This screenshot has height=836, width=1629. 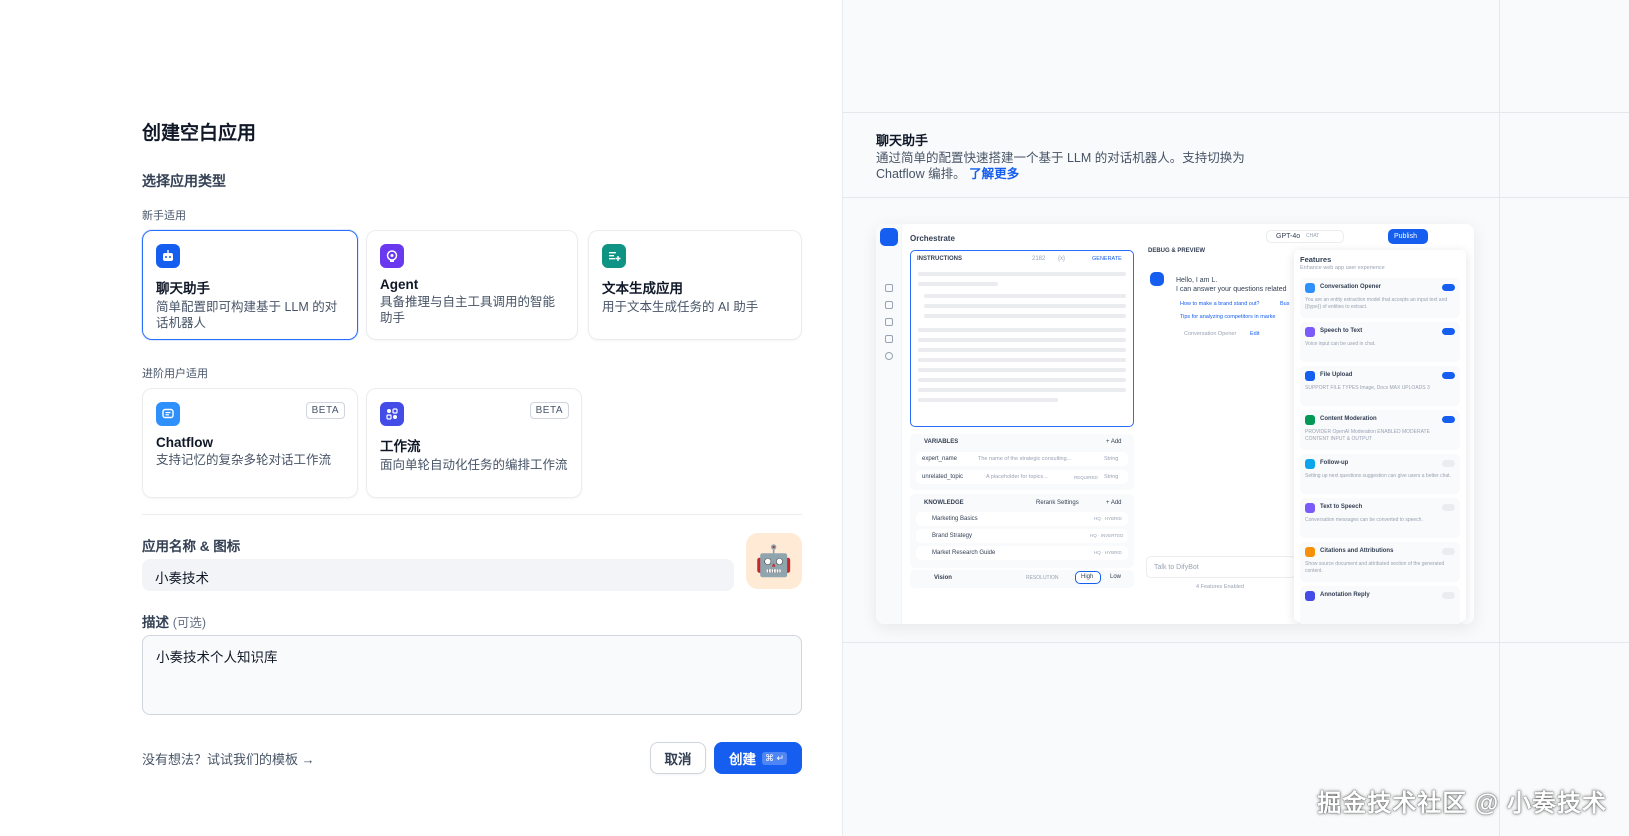 I want to click on beginner-group-label: 新手适用, so click(x=164, y=216).